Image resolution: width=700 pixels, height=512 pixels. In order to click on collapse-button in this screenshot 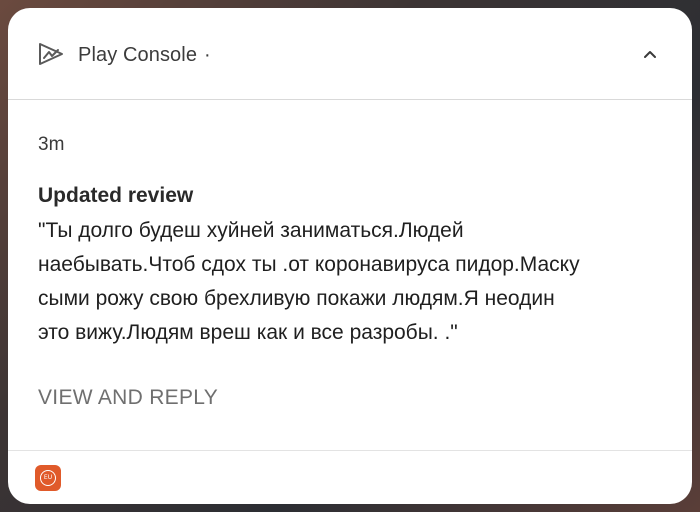, I will do `click(650, 54)`.